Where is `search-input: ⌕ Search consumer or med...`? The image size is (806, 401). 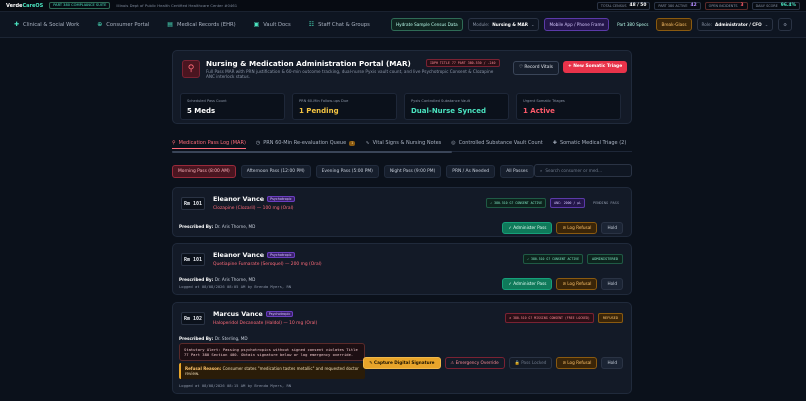
search-input: ⌕ Search consumer or med... is located at coordinates (583, 170).